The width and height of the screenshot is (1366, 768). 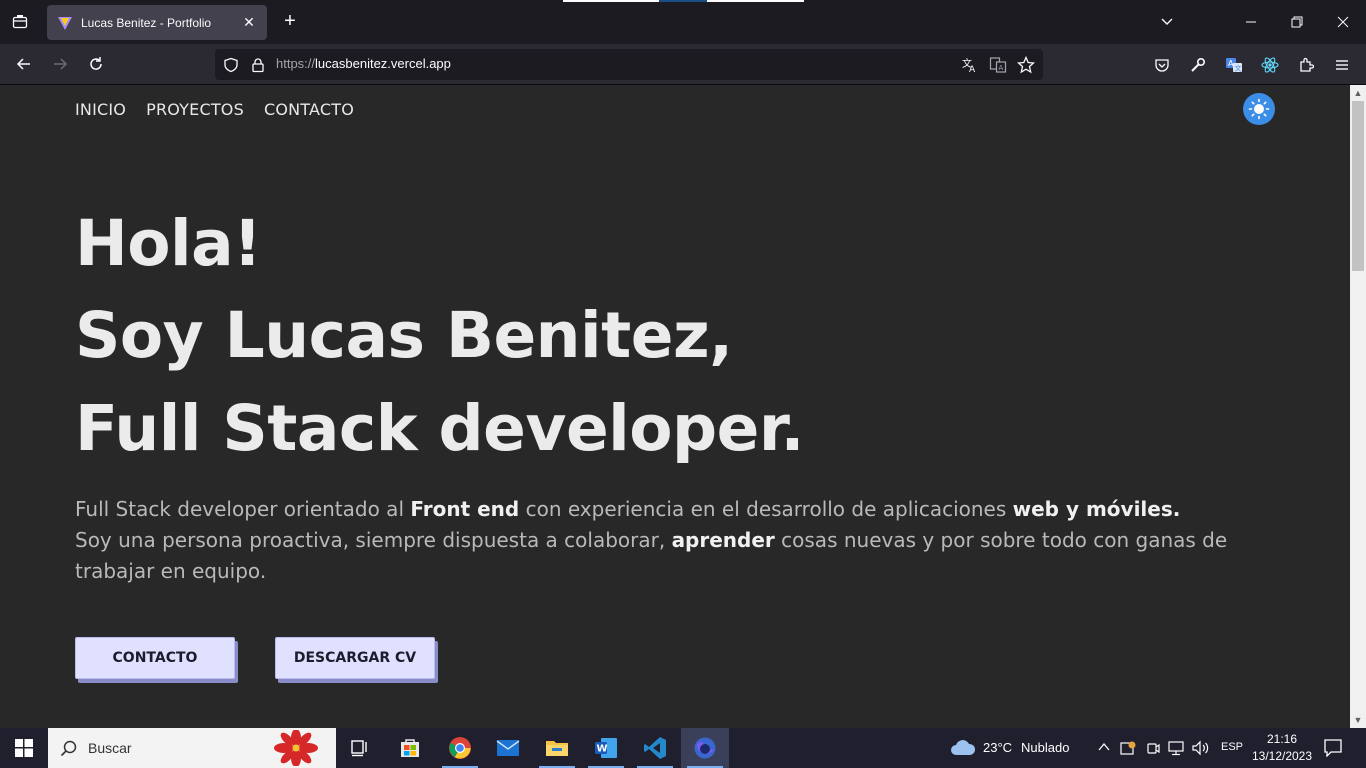 I want to click on security-tray-icon, so click(x=1128, y=748).